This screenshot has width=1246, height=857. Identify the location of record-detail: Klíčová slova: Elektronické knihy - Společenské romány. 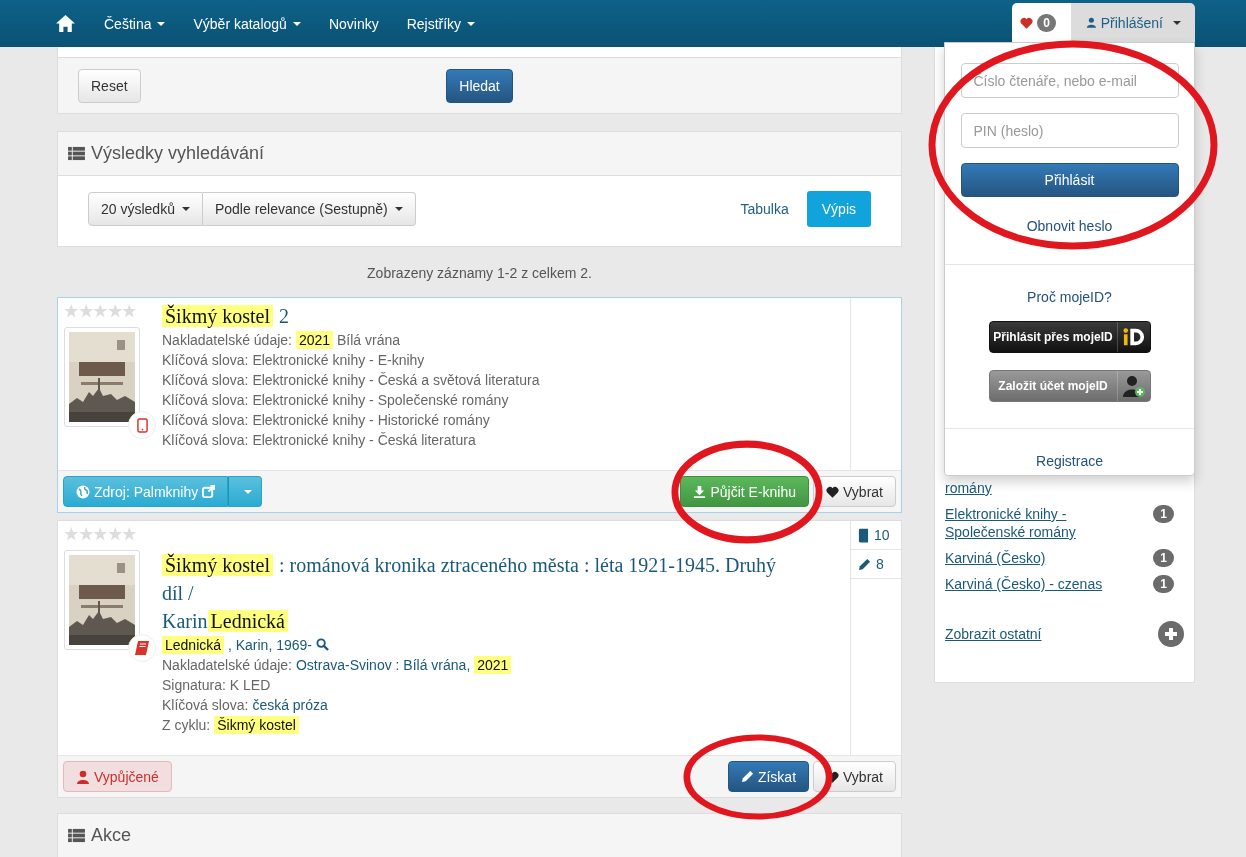
(336, 400).